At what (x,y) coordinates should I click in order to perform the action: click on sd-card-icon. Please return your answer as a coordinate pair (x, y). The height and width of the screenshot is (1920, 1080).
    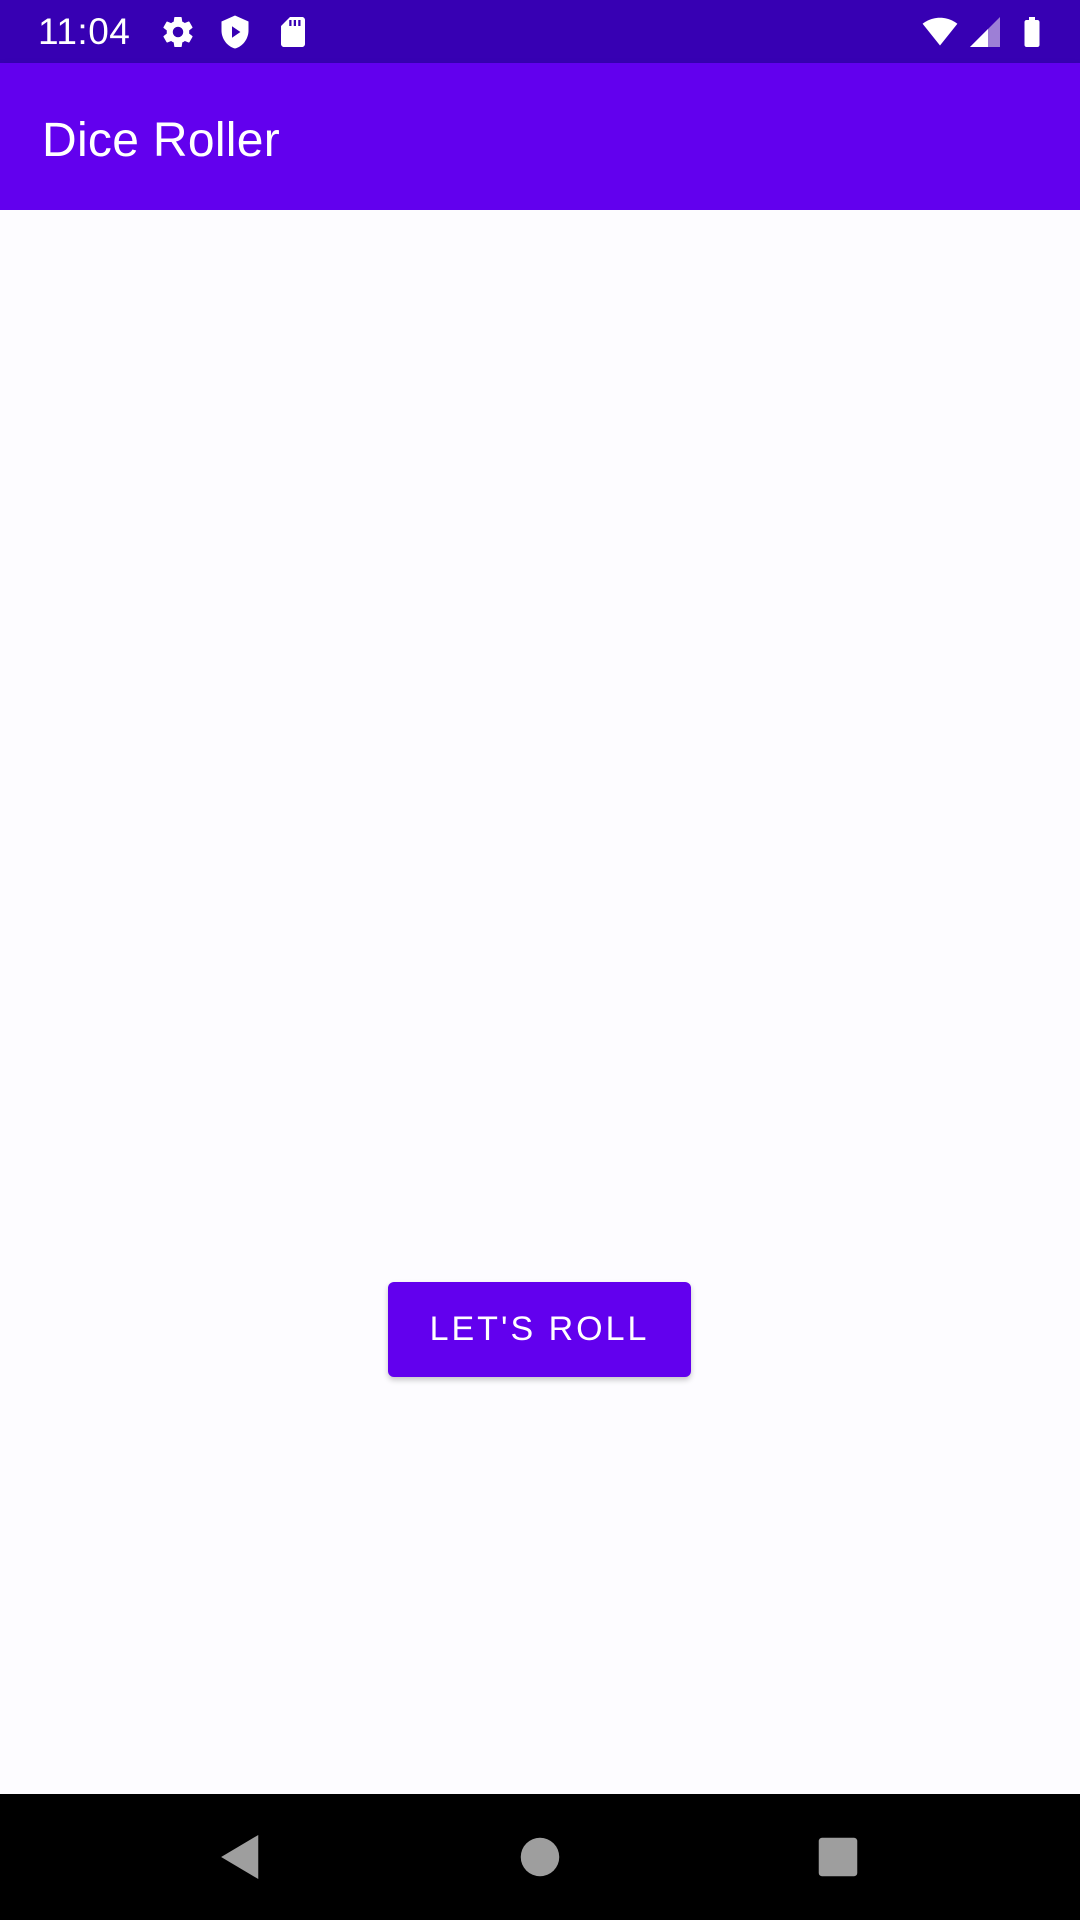
    Looking at the image, I should click on (293, 32).